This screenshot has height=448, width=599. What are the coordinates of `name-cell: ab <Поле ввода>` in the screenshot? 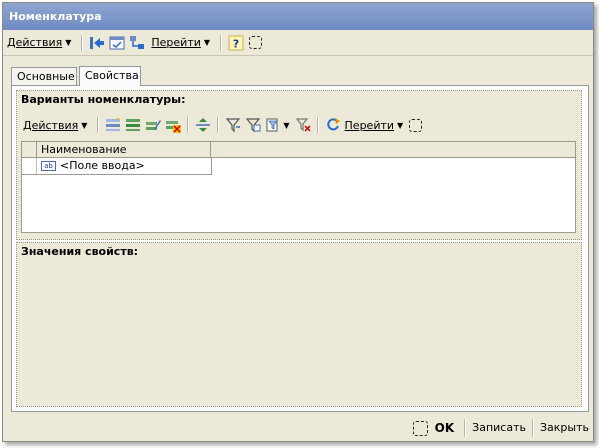 It's located at (124, 166).